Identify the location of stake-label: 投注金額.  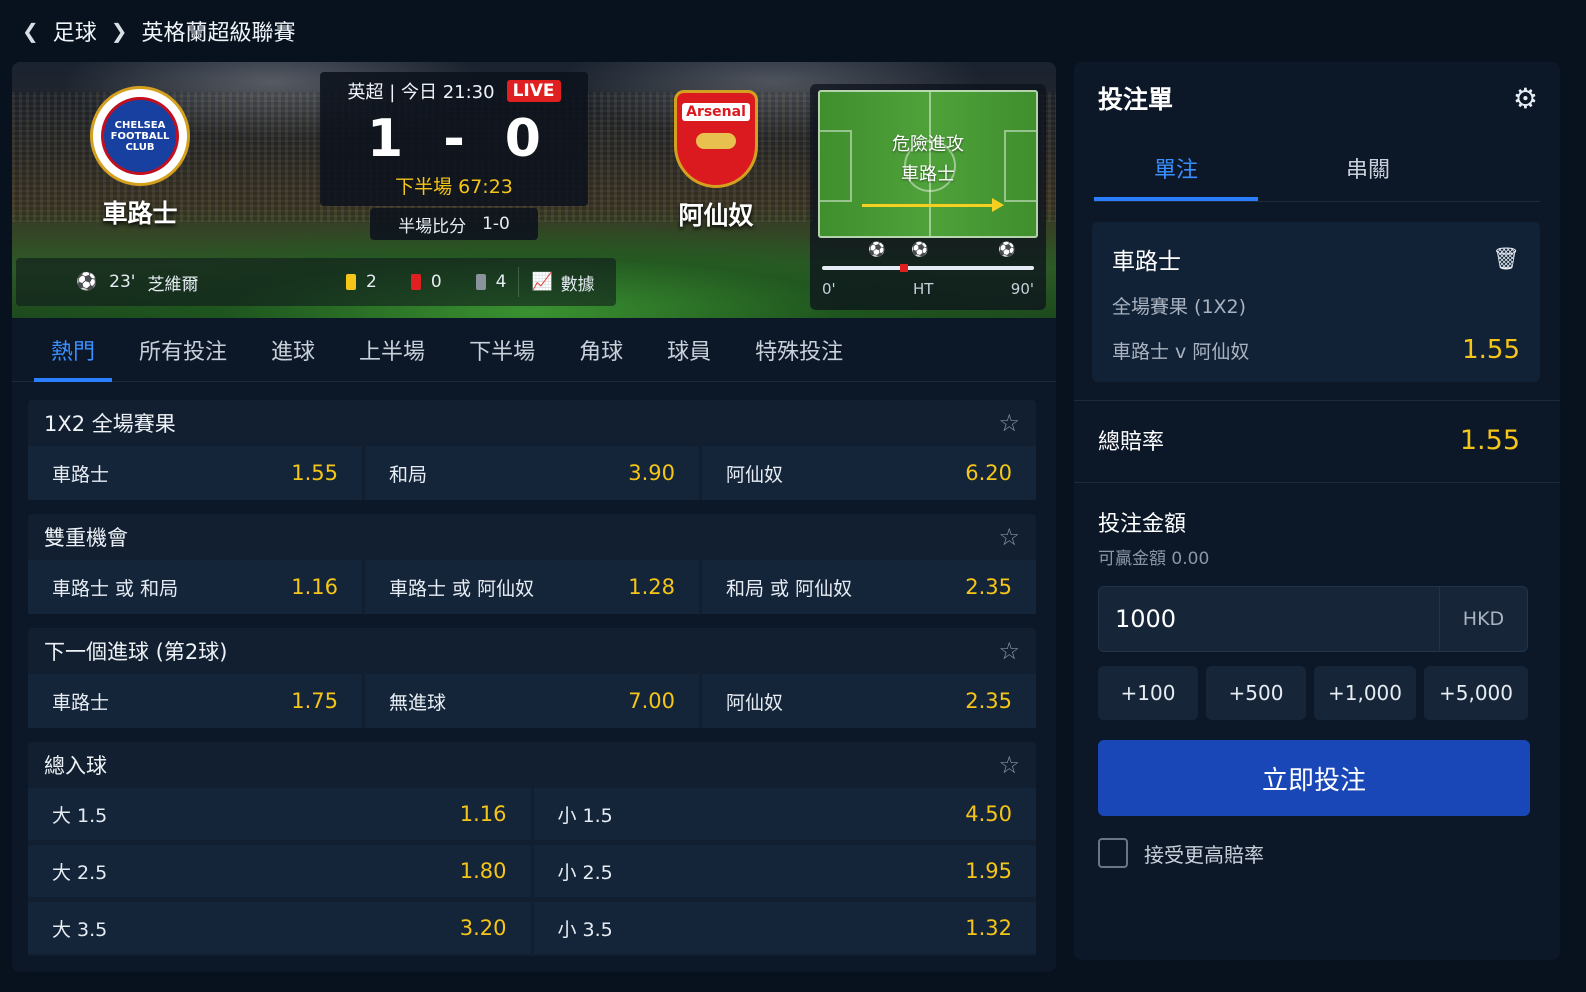
(1142, 524).